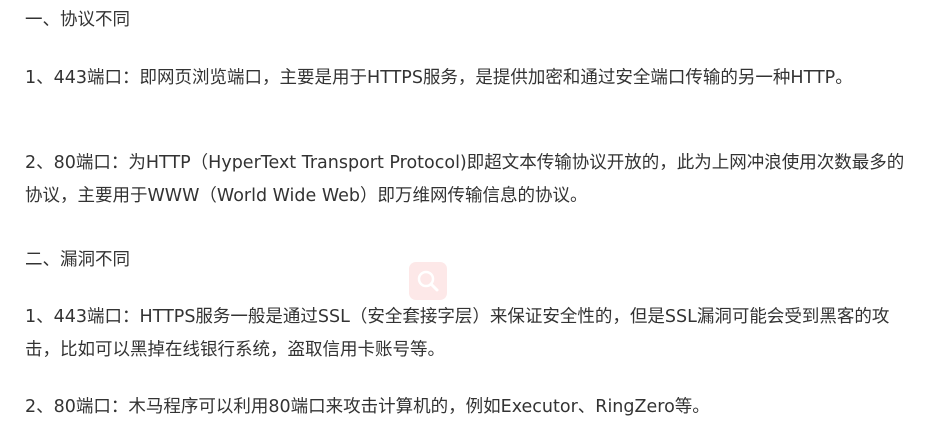 This screenshot has height=430, width=938. Describe the element at coordinates (77, 20) in the screenshot. I see `section-heading: 一、协议不同` at that location.